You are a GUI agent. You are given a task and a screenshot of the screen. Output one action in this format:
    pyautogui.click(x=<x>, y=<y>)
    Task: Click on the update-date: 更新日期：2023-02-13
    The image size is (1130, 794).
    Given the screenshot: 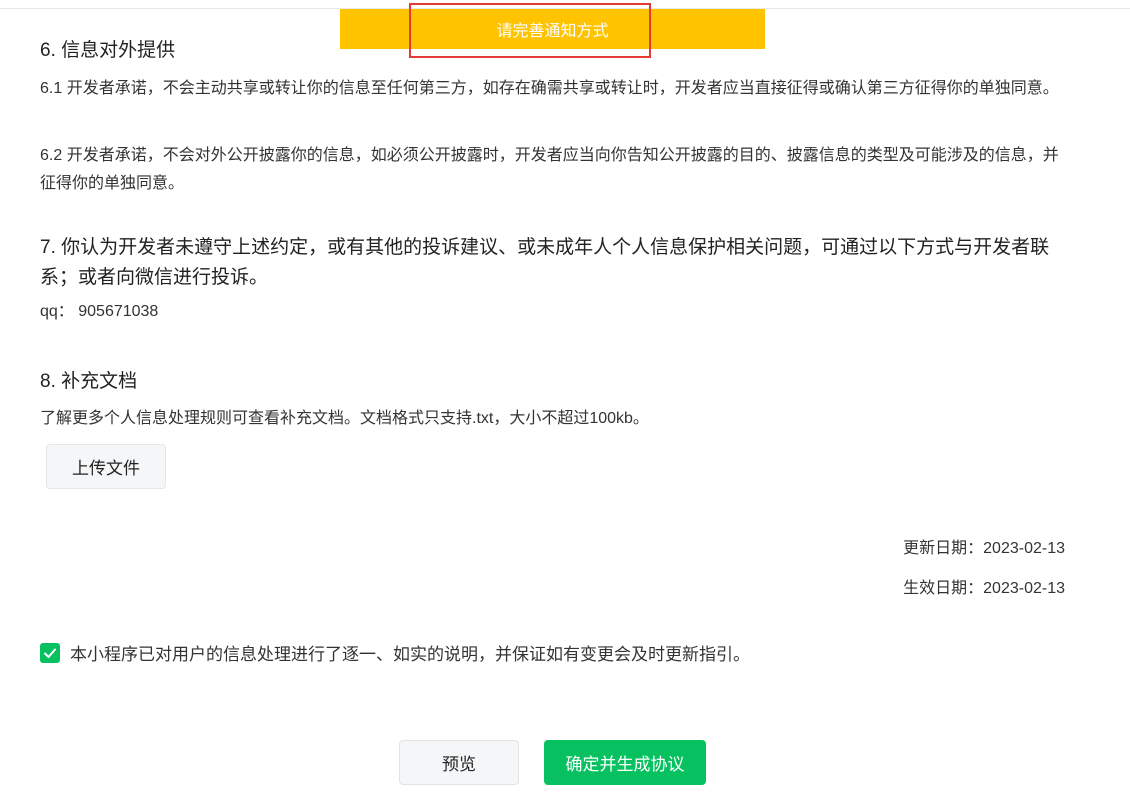 What is the action you would take?
    pyautogui.click(x=984, y=548)
    